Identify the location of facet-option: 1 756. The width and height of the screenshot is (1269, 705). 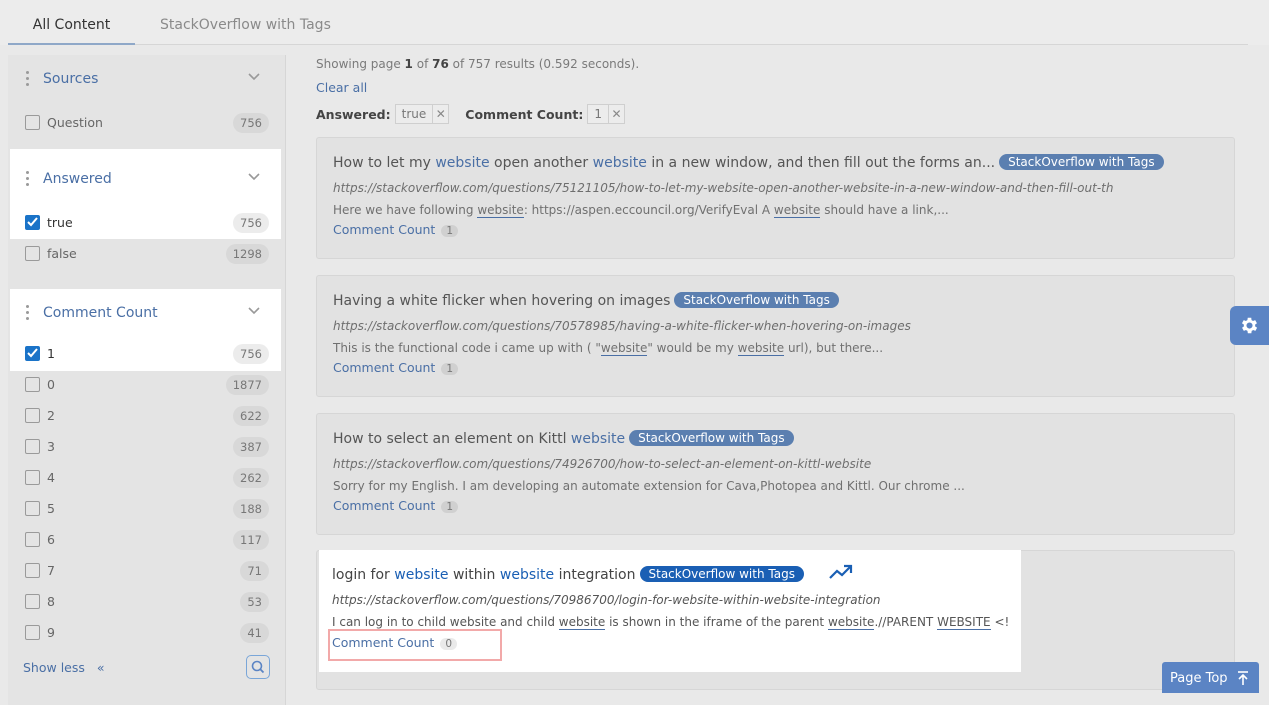
(149, 354).